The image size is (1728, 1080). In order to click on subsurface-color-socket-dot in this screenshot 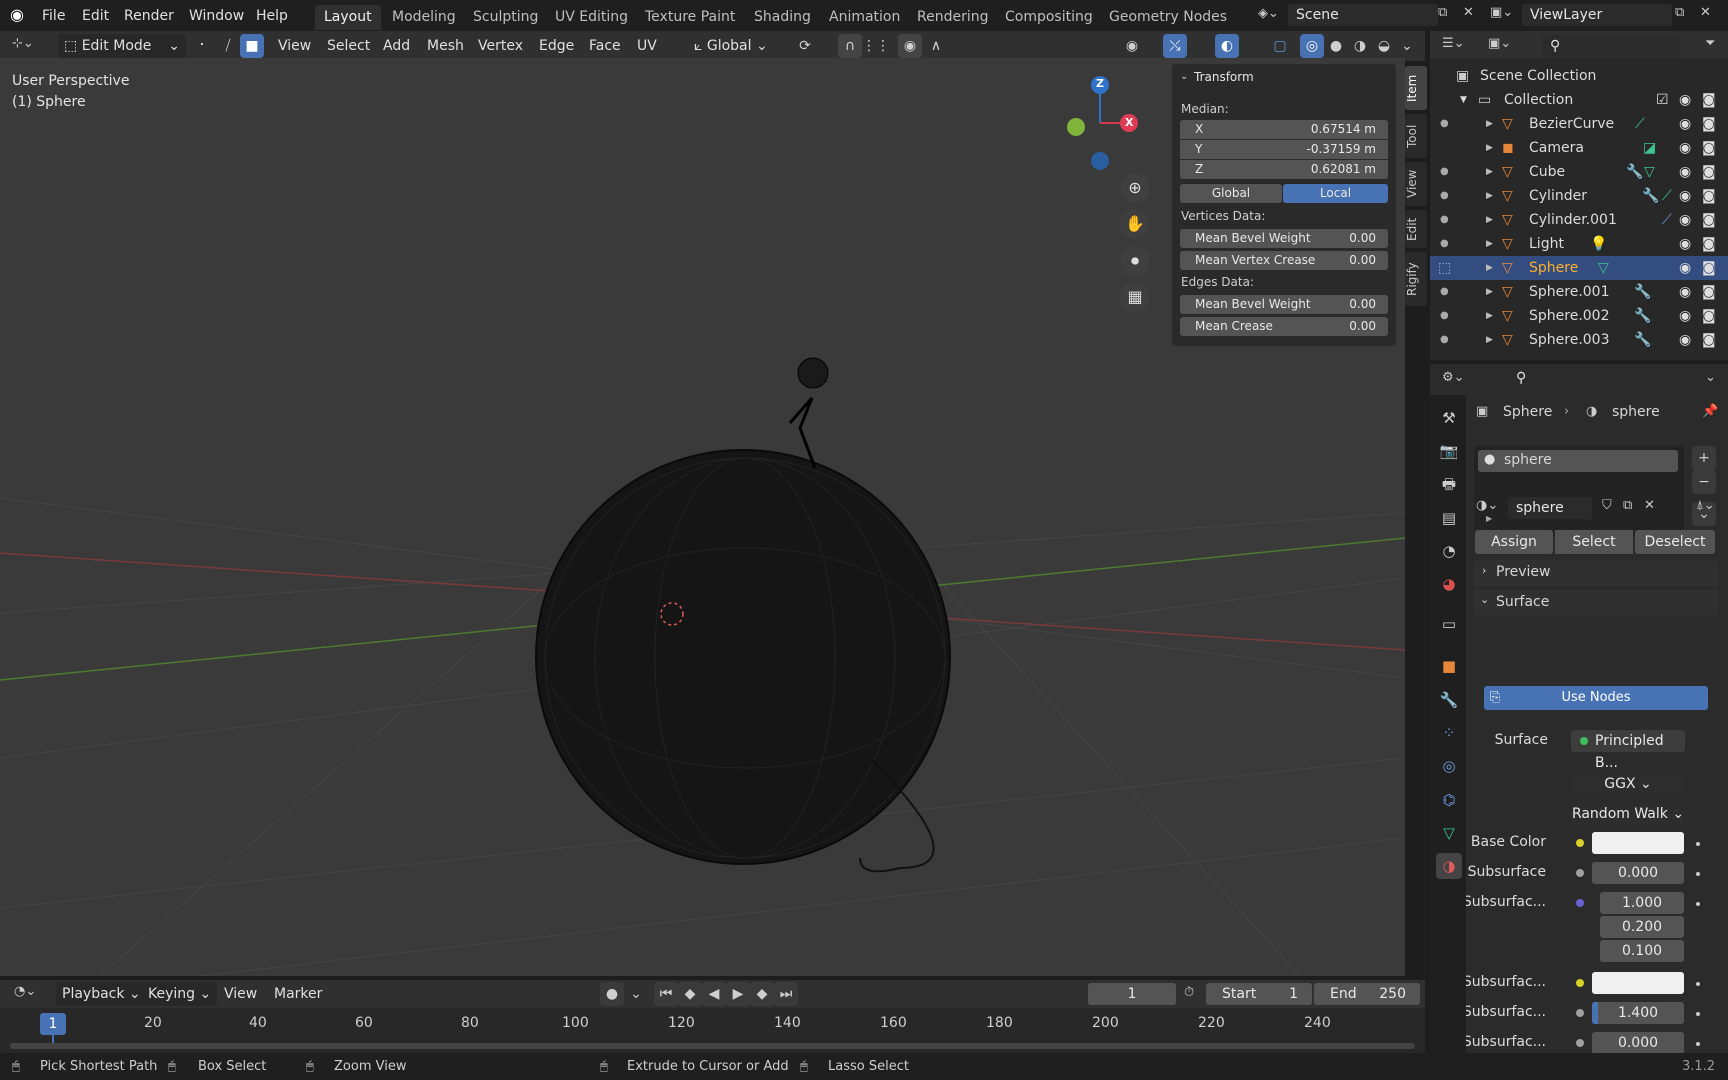, I will do `click(1580, 983)`.